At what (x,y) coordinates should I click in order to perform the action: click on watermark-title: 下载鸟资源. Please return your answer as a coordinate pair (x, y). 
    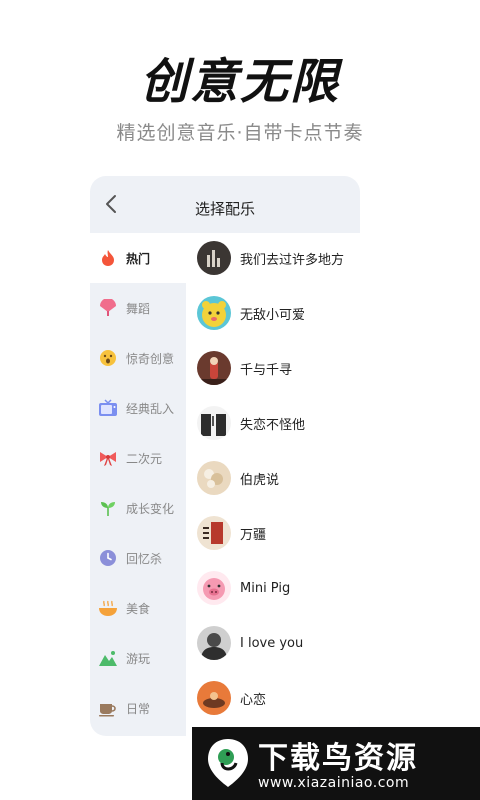
    Looking at the image, I should click on (338, 758).